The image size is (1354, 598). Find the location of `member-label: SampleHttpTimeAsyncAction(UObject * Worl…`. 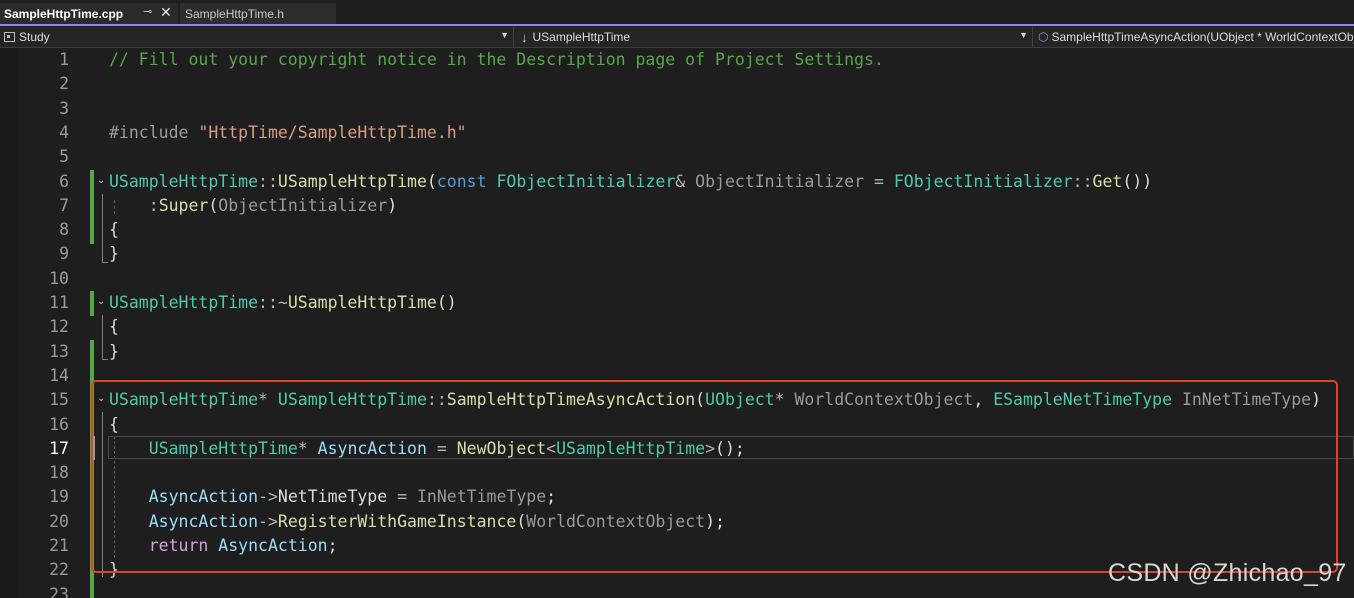

member-label: SampleHttpTimeAsyncAction(UObject * Worl… is located at coordinates (1202, 37).